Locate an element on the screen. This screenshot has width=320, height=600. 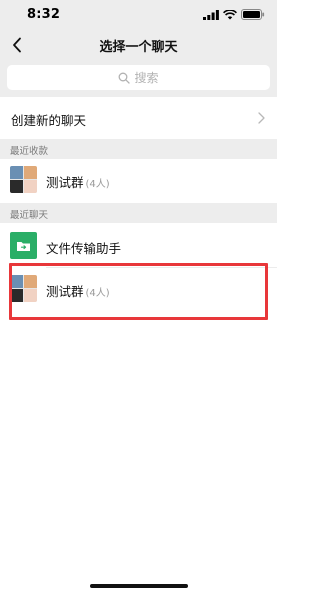
search-area: 搜索 is located at coordinates (138, 78).